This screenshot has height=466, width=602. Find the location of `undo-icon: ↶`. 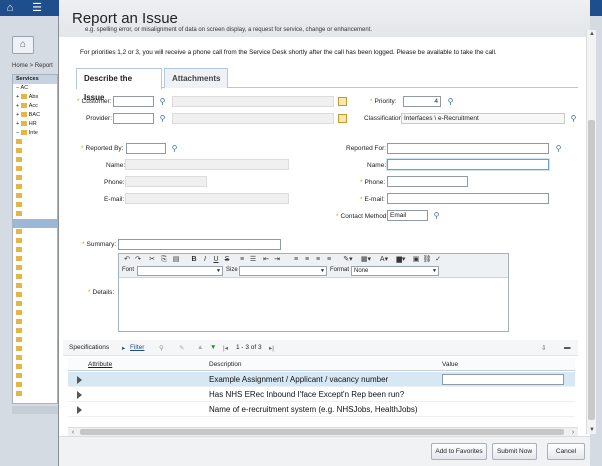

undo-icon: ↶ is located at coordinates (127, 259).